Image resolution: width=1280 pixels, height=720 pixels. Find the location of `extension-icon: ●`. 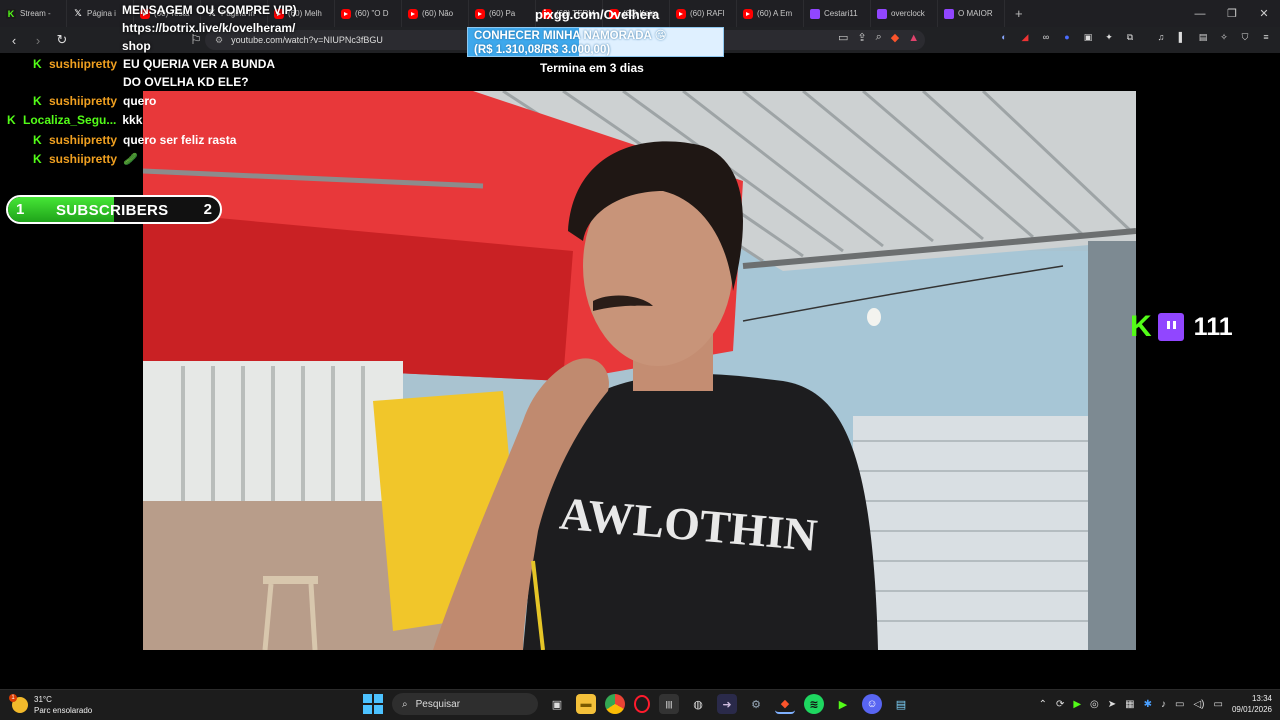

extension-icon: ● is located at coordinates (1067, 37).